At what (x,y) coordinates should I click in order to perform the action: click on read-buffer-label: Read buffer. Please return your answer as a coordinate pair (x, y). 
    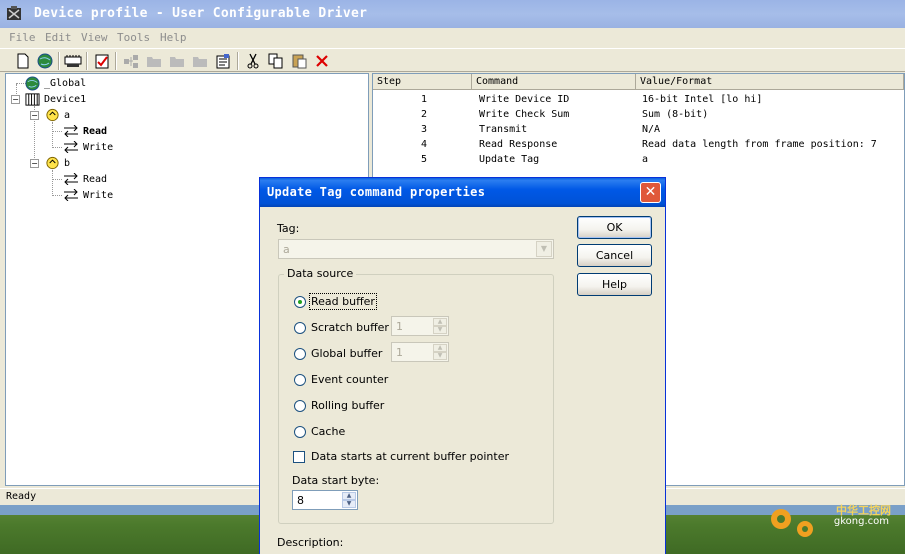
    Looking at the image, I should click on (343, 301).